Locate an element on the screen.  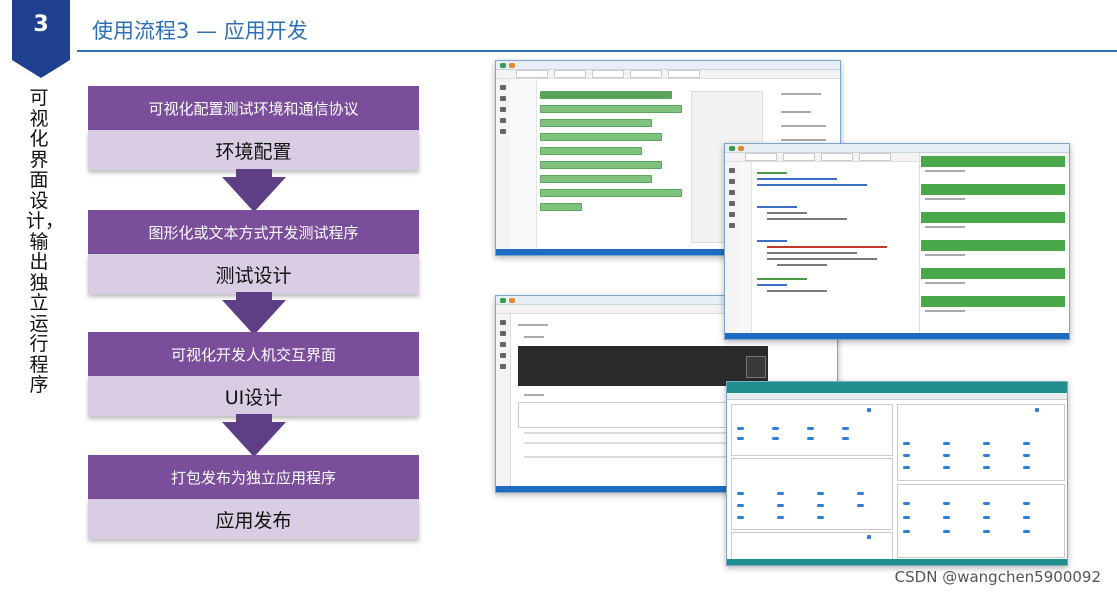
slide-title: 使用流程3 — 应用开发 is located at coordinates (200, 31).